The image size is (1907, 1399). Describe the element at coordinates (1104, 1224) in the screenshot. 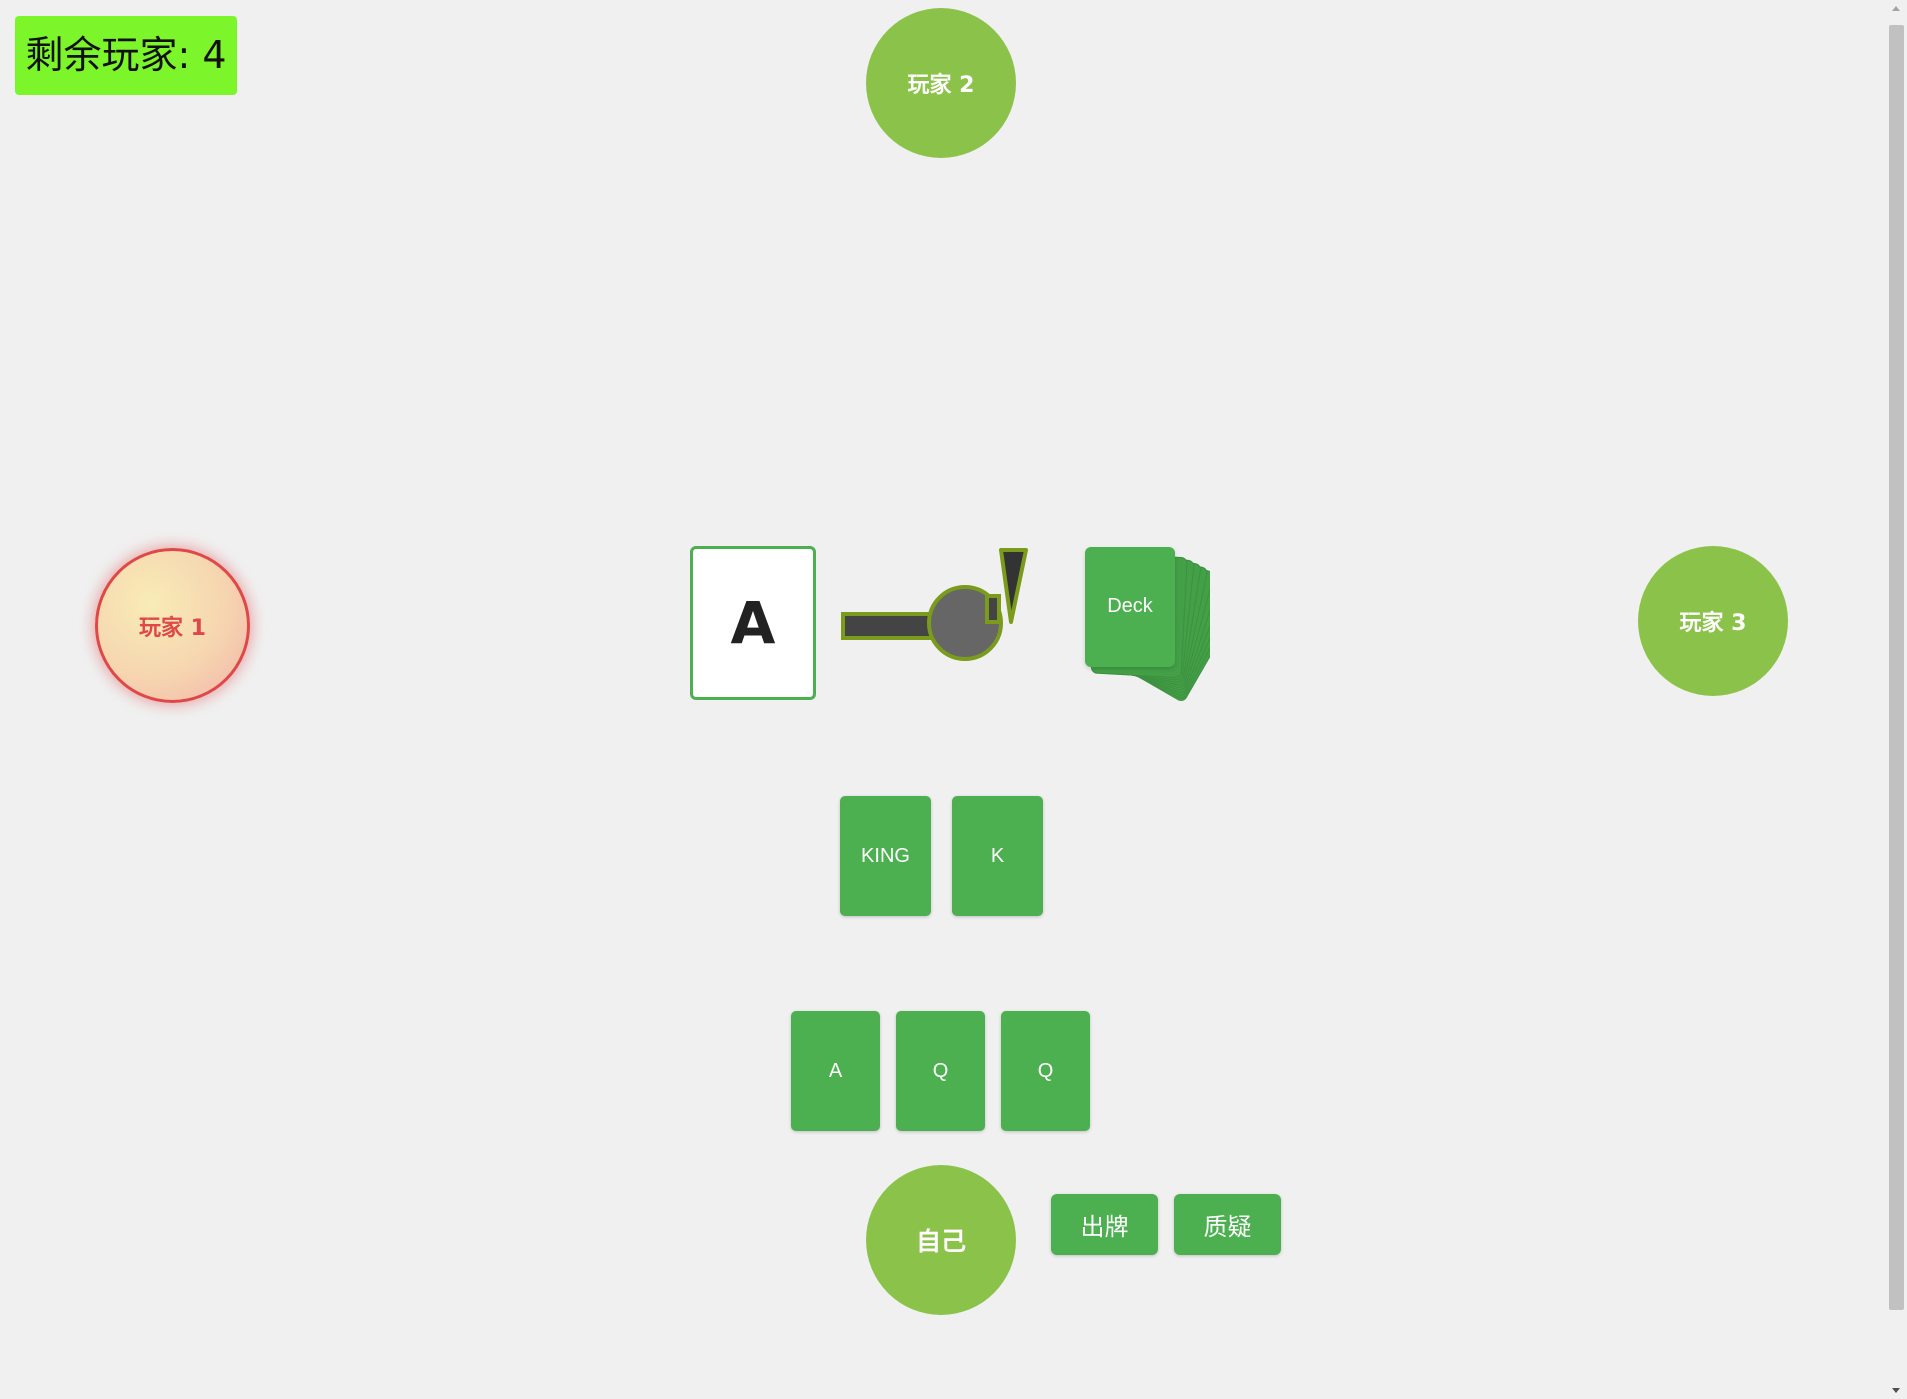

I see `play-cards-button: 出牌` at that location.